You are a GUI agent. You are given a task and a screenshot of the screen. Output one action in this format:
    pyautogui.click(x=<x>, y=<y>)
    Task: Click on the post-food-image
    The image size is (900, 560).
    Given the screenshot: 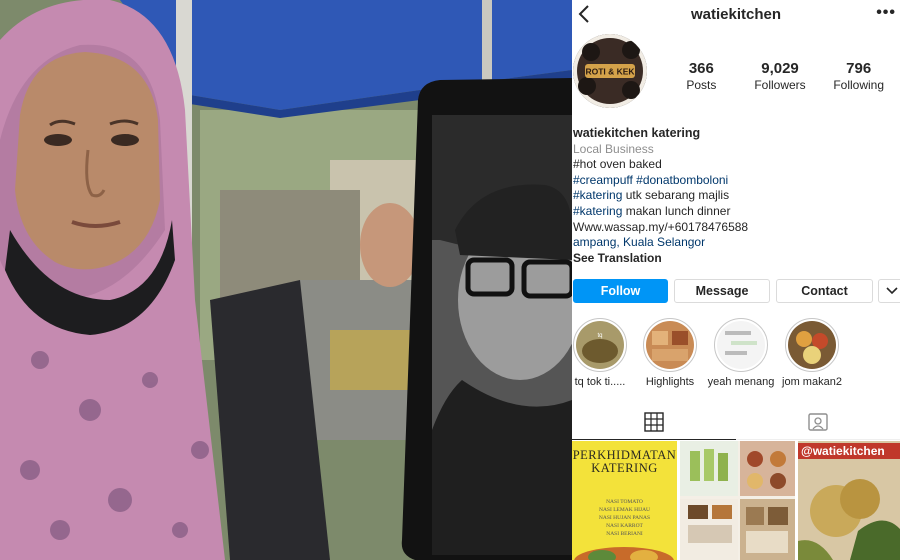 What is the action you would take?
    pyautogui.click(x=624, y=553)
    